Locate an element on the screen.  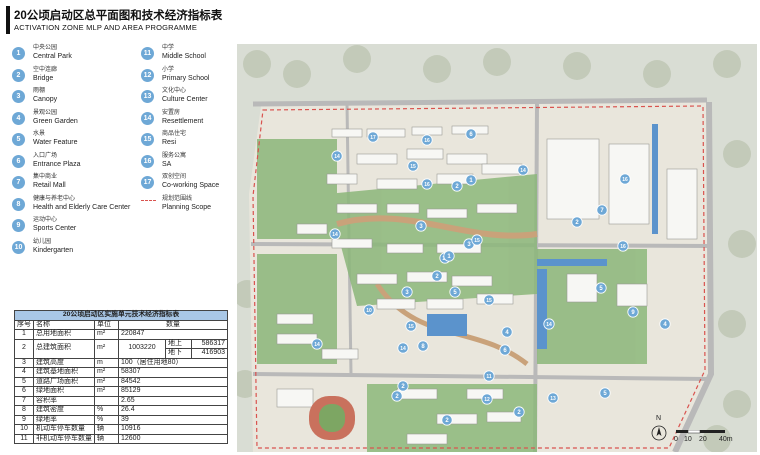
row-unit: m² is located at coordinates (106, 334).